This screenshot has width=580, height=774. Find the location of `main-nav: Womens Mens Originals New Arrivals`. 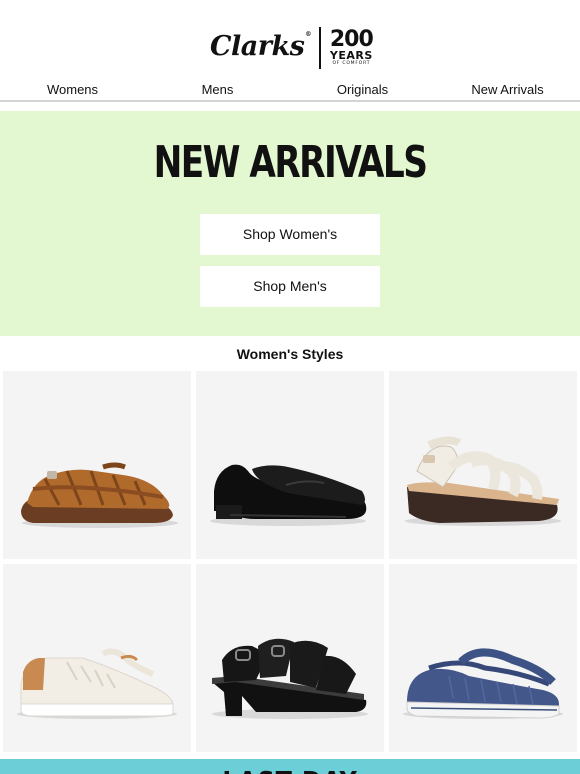

main-nav: Womens Mens Originals New Arrivals is located at coordinates (290, 91).